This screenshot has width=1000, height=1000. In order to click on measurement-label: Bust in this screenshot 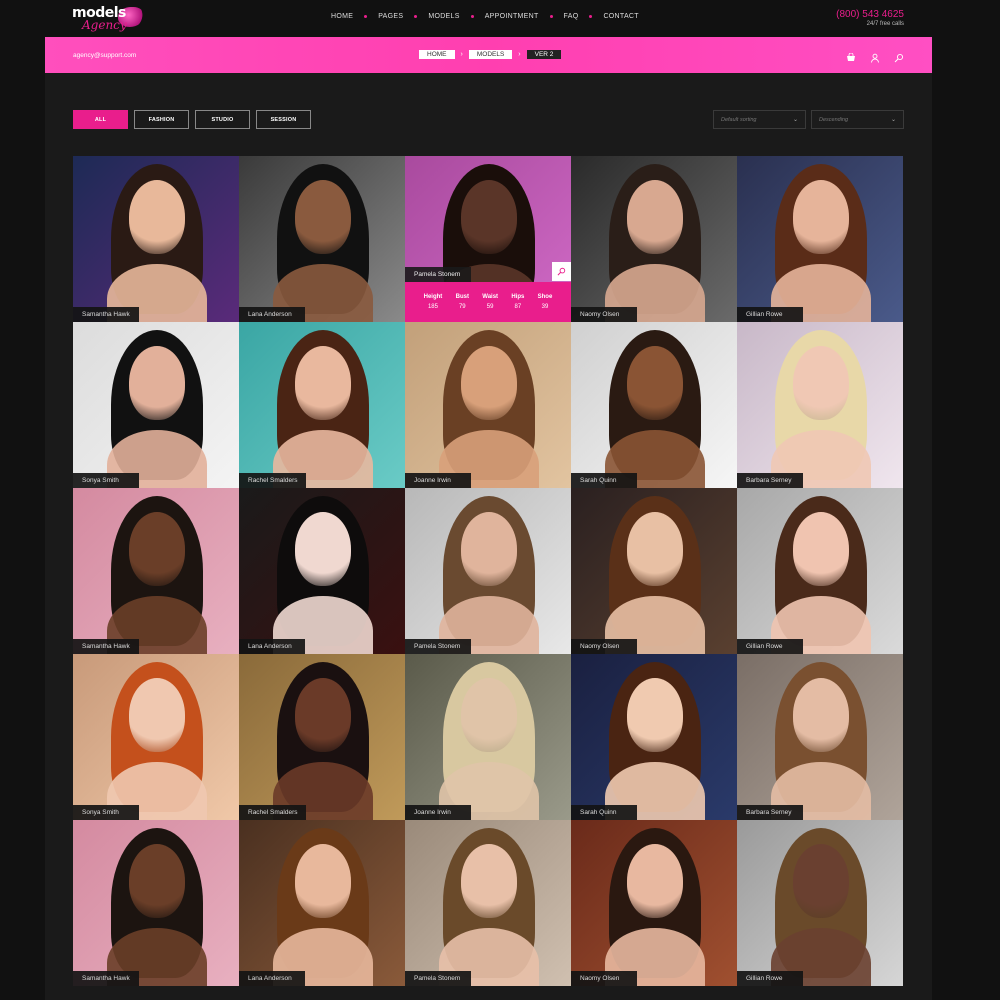, I will do `click(462, 297)`.